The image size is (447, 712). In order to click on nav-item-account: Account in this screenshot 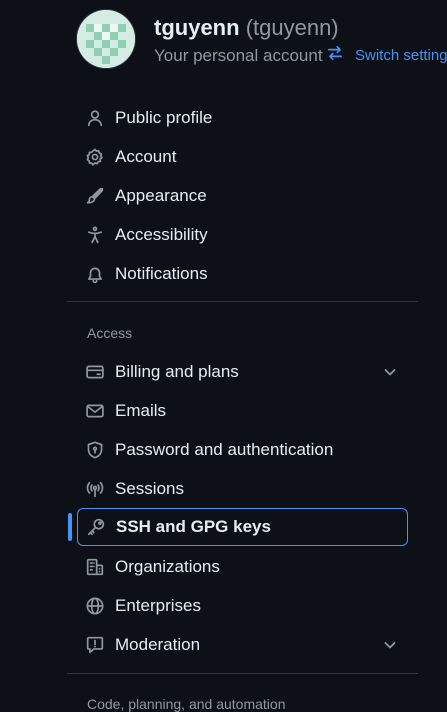, I will do `click(242, 157)`.